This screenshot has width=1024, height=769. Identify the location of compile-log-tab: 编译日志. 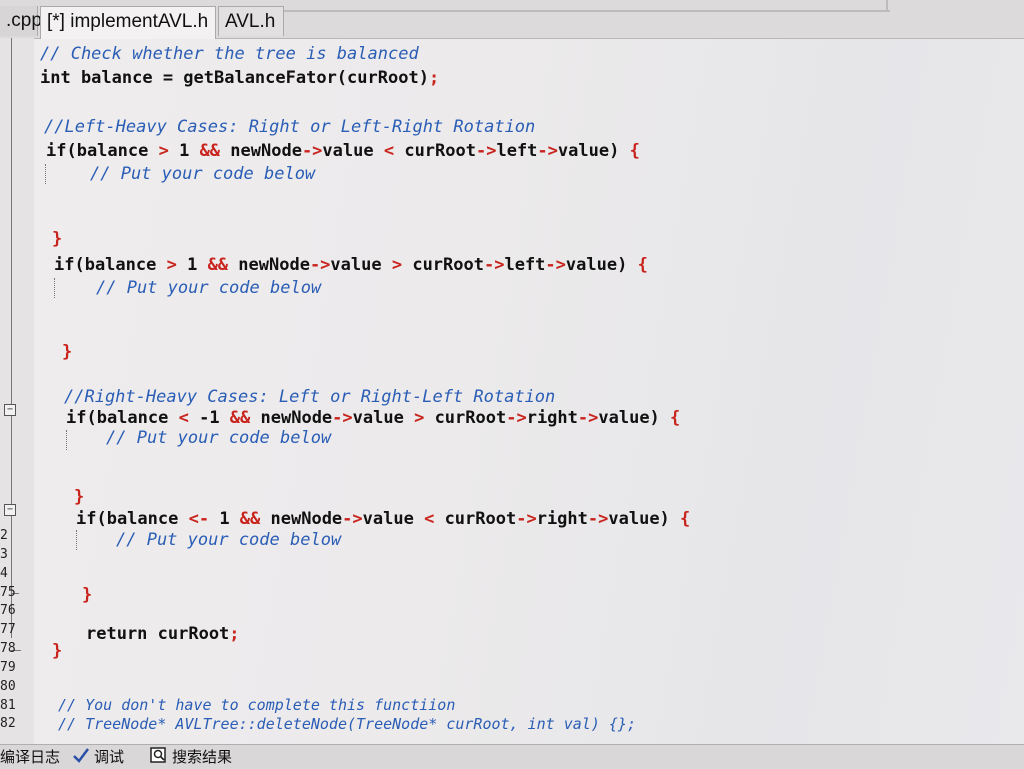
(30, 757).